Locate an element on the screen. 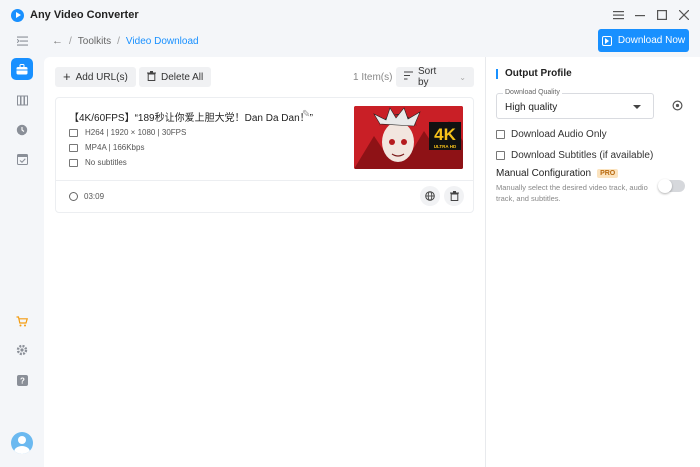 This screenshot has width=700, height=467. subtitles-checkbox is located at coordinates (500, 155).